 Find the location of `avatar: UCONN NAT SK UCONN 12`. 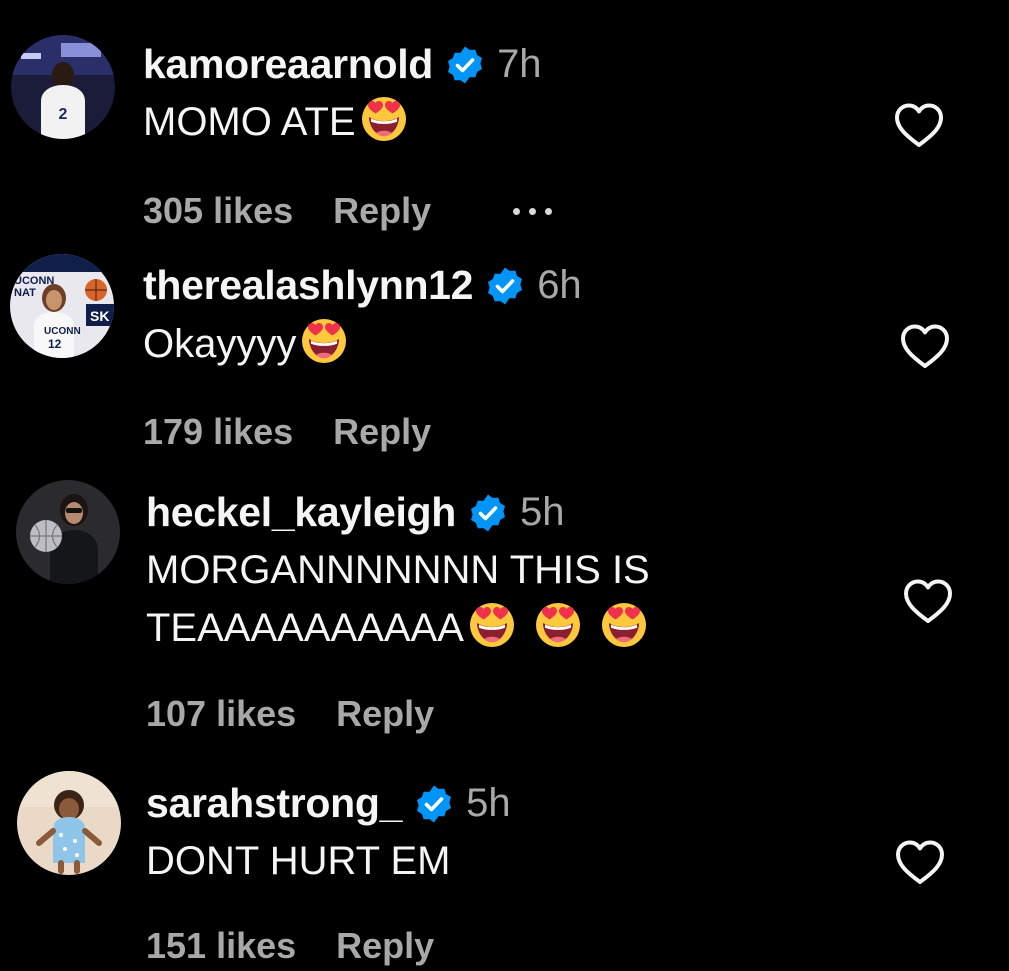

avatar: UCONN NAT SK UCONN 12 is located at coordinates (62, 306).